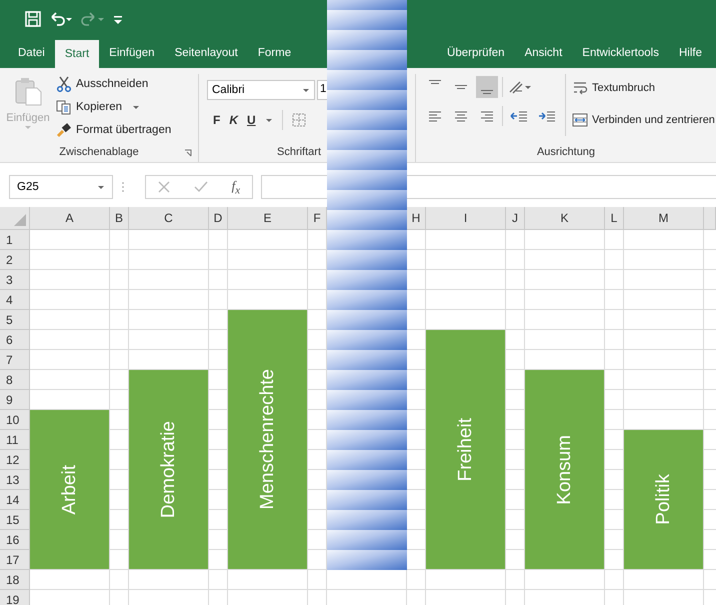 This screenshot has width=716, height=605. Describe the element at coordinates (15, 240) in the screenshot. I see `row-header: 1` at that location.